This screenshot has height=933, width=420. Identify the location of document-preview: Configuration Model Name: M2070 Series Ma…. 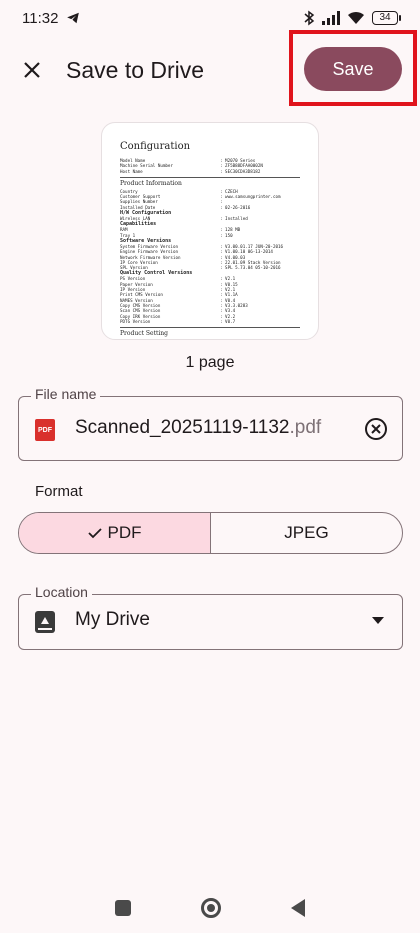
(210, 231).